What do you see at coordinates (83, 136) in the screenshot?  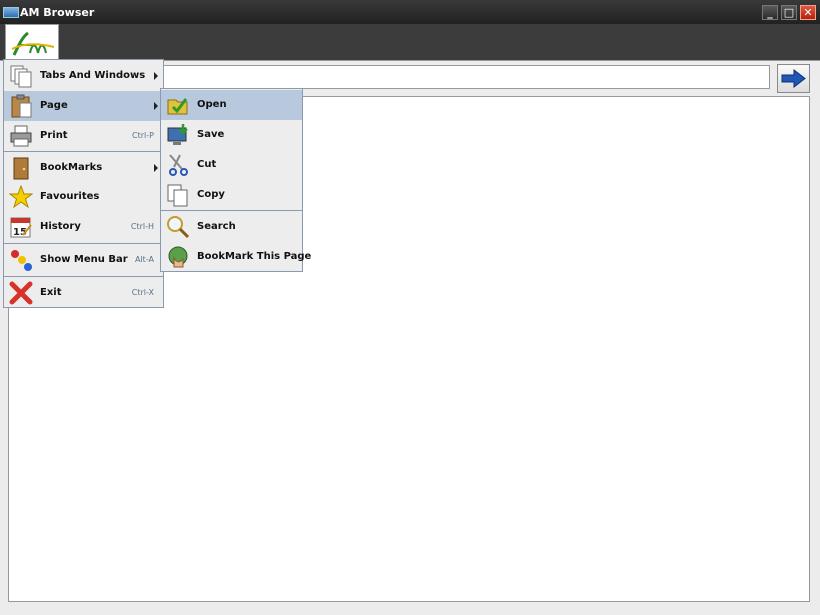 I see `menu-item-print: Print Ctrl-P` at bounding box center [83, 136].